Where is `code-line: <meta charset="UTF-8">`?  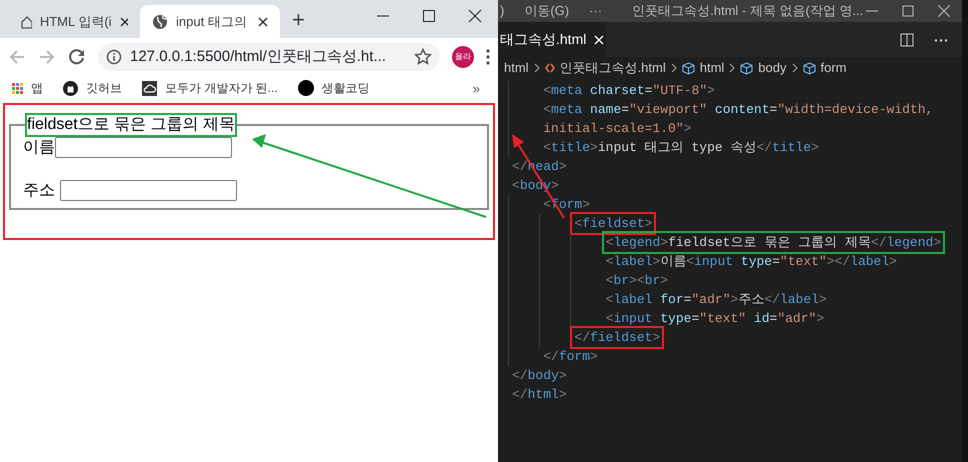 code-line: <meta charset="UTF-8"> is located at coordinates (629, 91).